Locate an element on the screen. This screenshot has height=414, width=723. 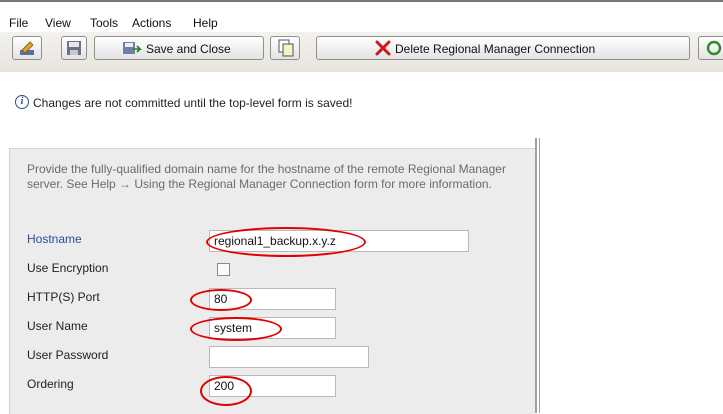
use-encryption-checkbox is located at coordinates (223, 269).